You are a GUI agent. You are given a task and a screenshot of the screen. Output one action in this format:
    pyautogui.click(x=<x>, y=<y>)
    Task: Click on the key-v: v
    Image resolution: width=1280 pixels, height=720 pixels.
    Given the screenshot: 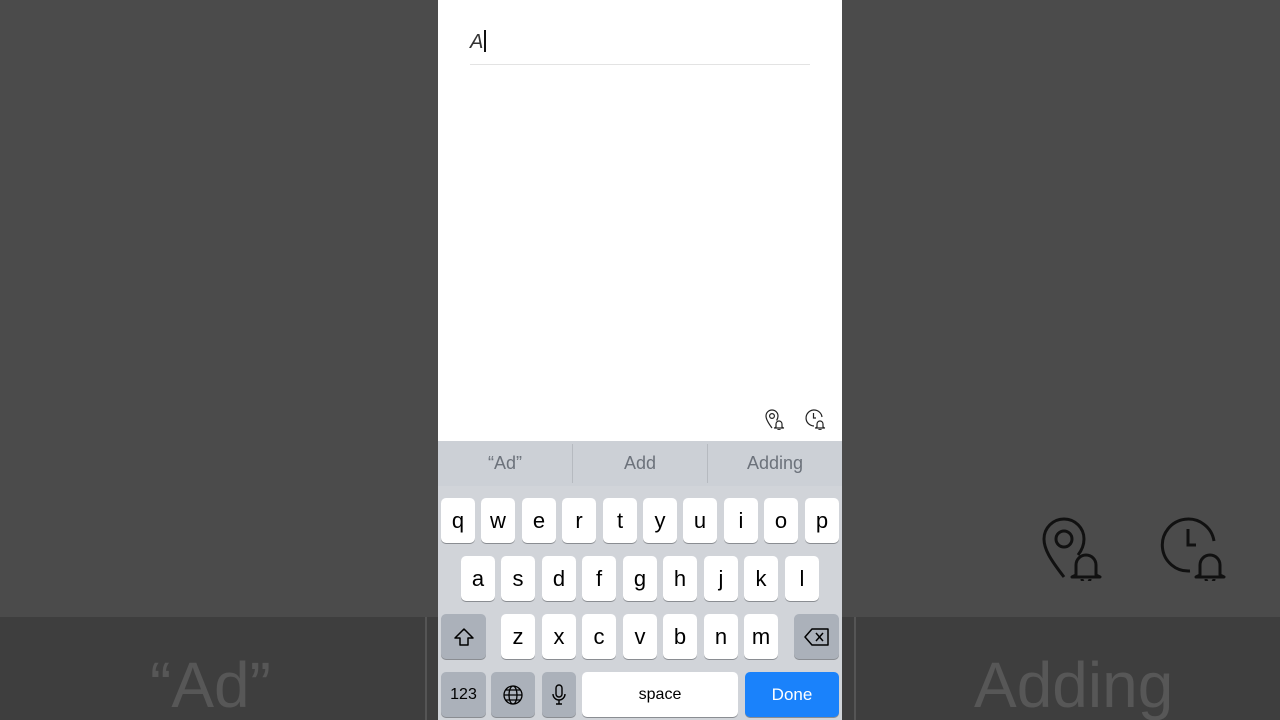 What is the action you would take?
    pyautogui.click(x=640, y=636)
    